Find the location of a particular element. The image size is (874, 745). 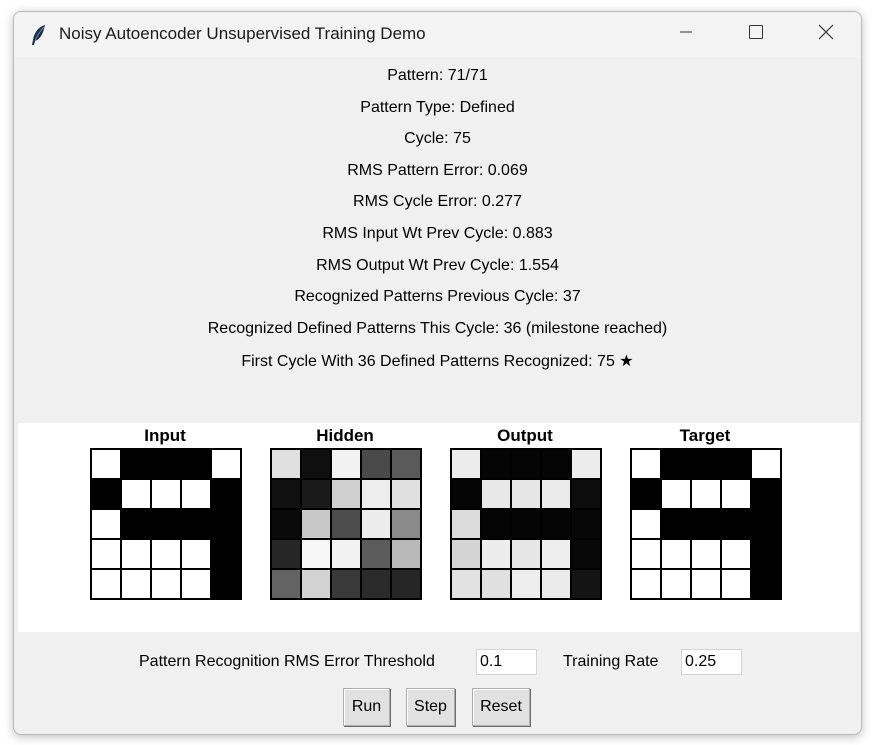

rms-cycle-error-label: RMS Cycle Error: 0.277 is located at coordinates (437, 201).